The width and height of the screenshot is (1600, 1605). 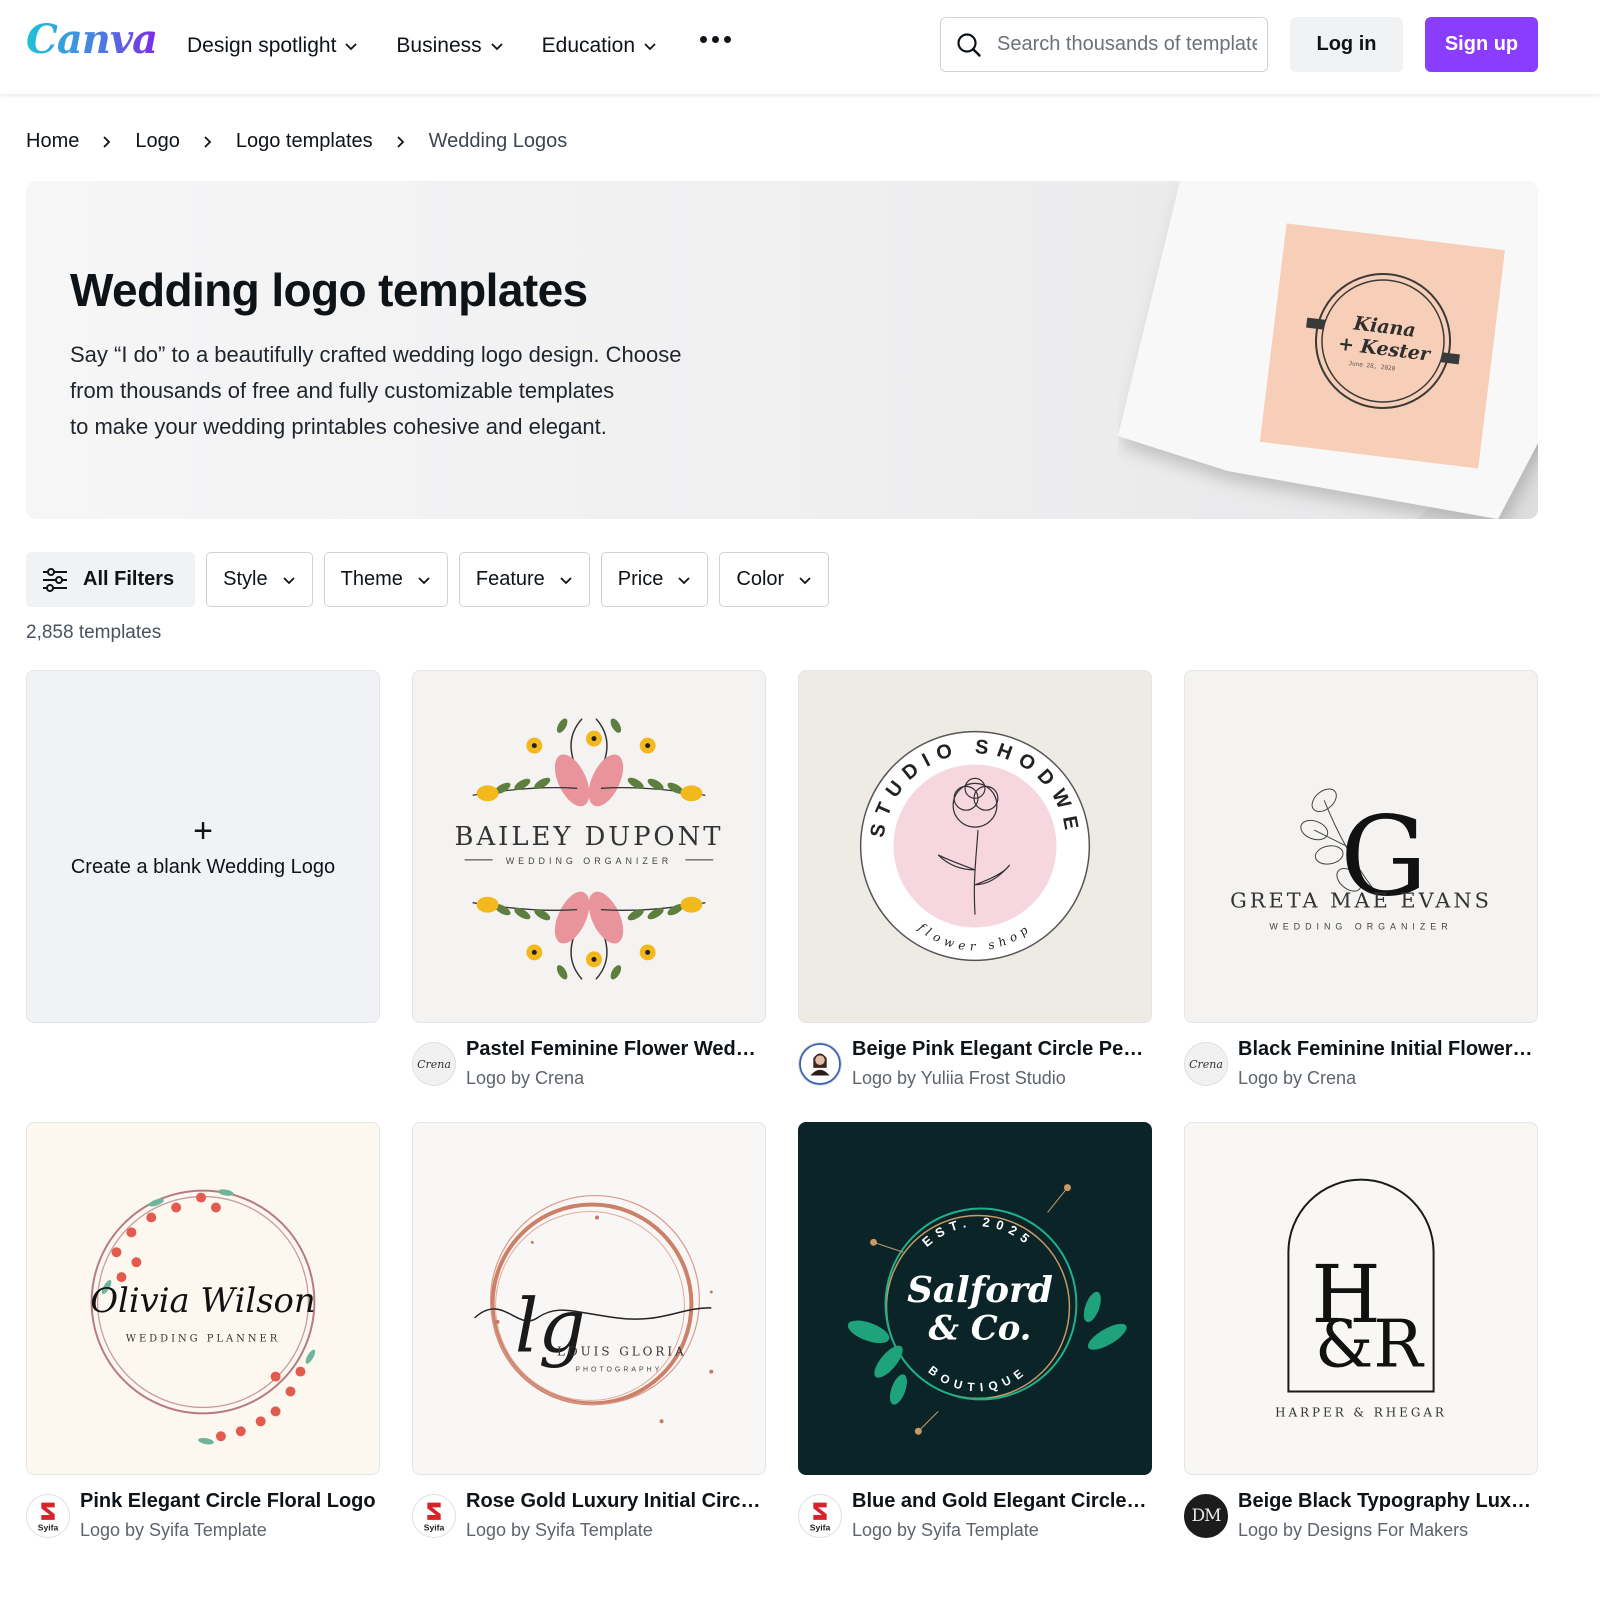 What do you see at coordinates (1361, 901) in the screenshot?
I see `logo-name-text: GRETA MAE EVANS` at bounding box center [1361, 901].